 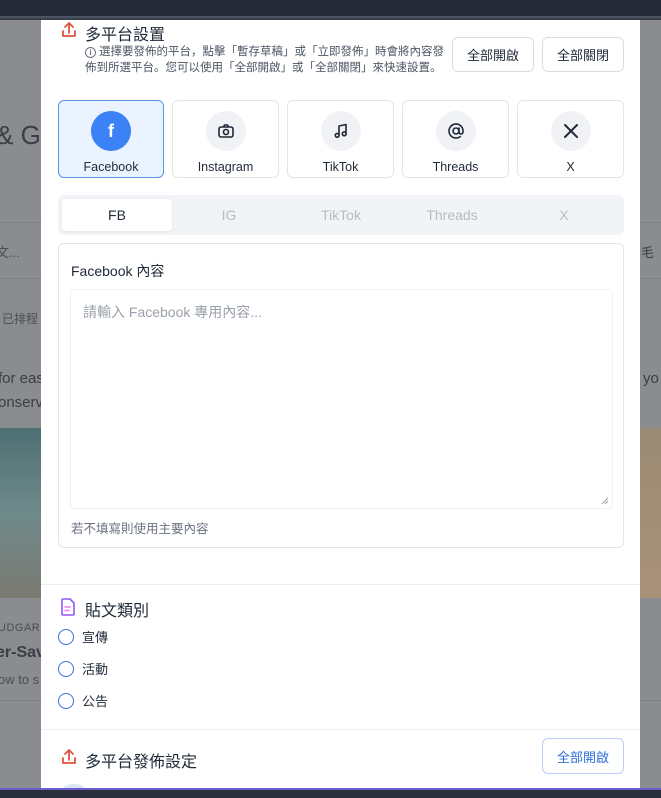 I want to click on platform-name: Instagram, so click(x=225, y=167).